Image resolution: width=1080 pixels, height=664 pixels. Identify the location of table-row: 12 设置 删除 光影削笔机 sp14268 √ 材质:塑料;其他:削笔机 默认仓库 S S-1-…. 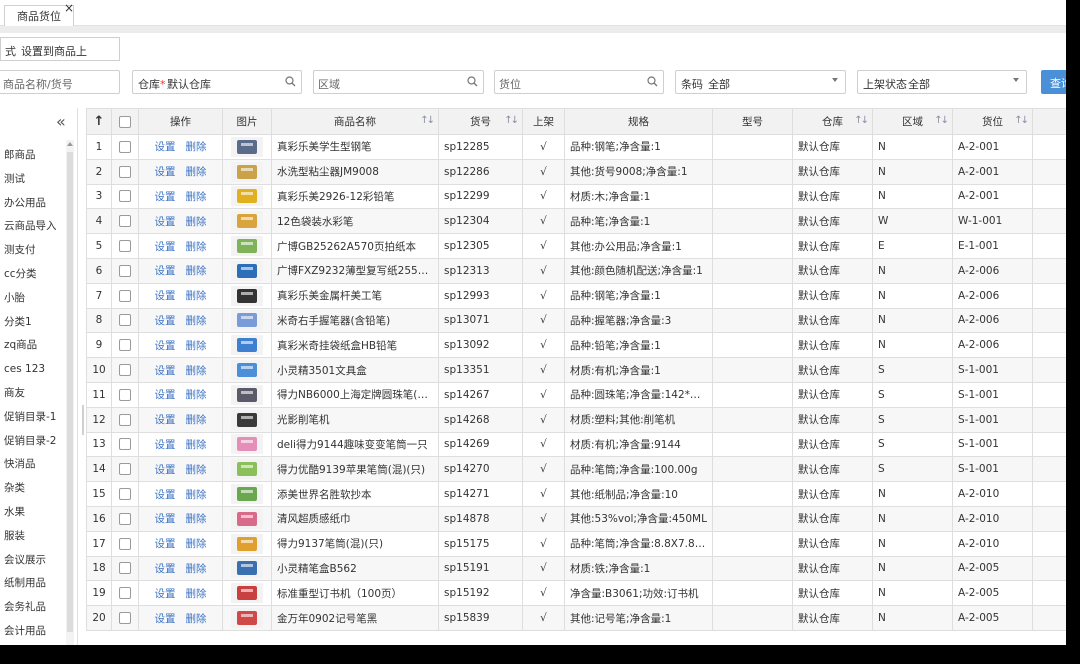
(576, 419).